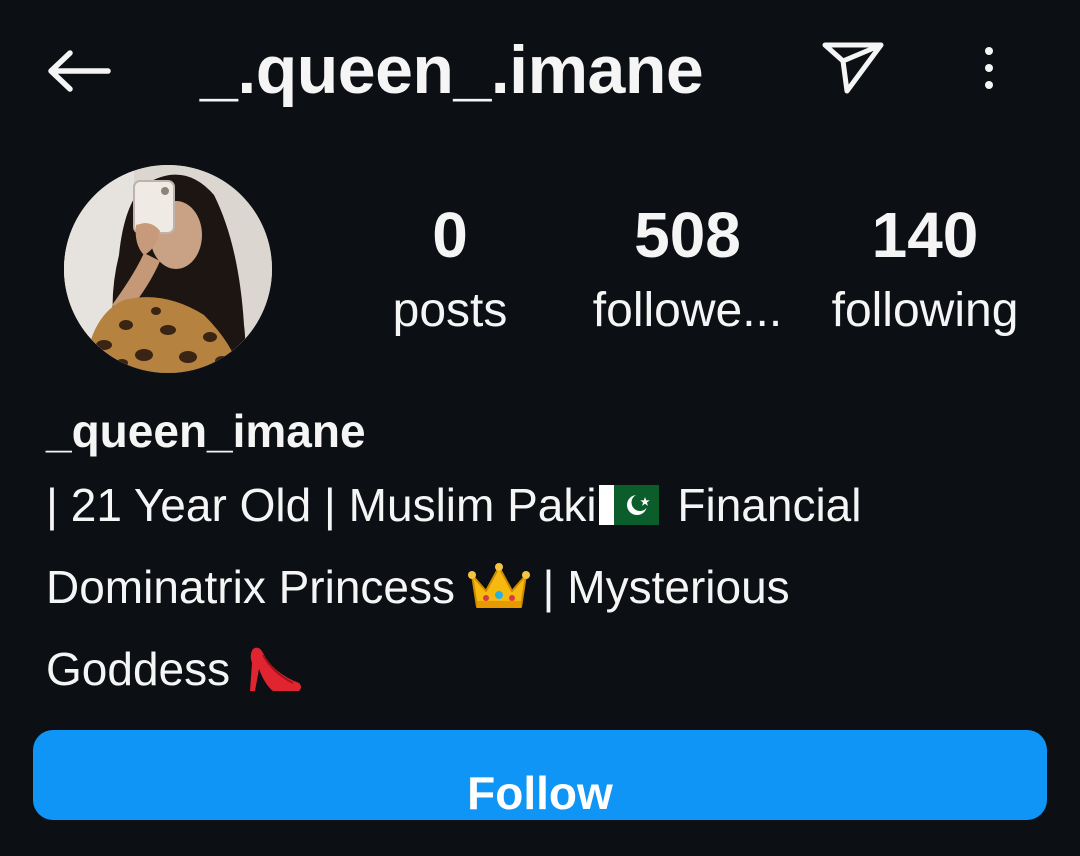 This screenshot has height=856, width=1080. I want to click on following-count: 140, so click(925, 235).